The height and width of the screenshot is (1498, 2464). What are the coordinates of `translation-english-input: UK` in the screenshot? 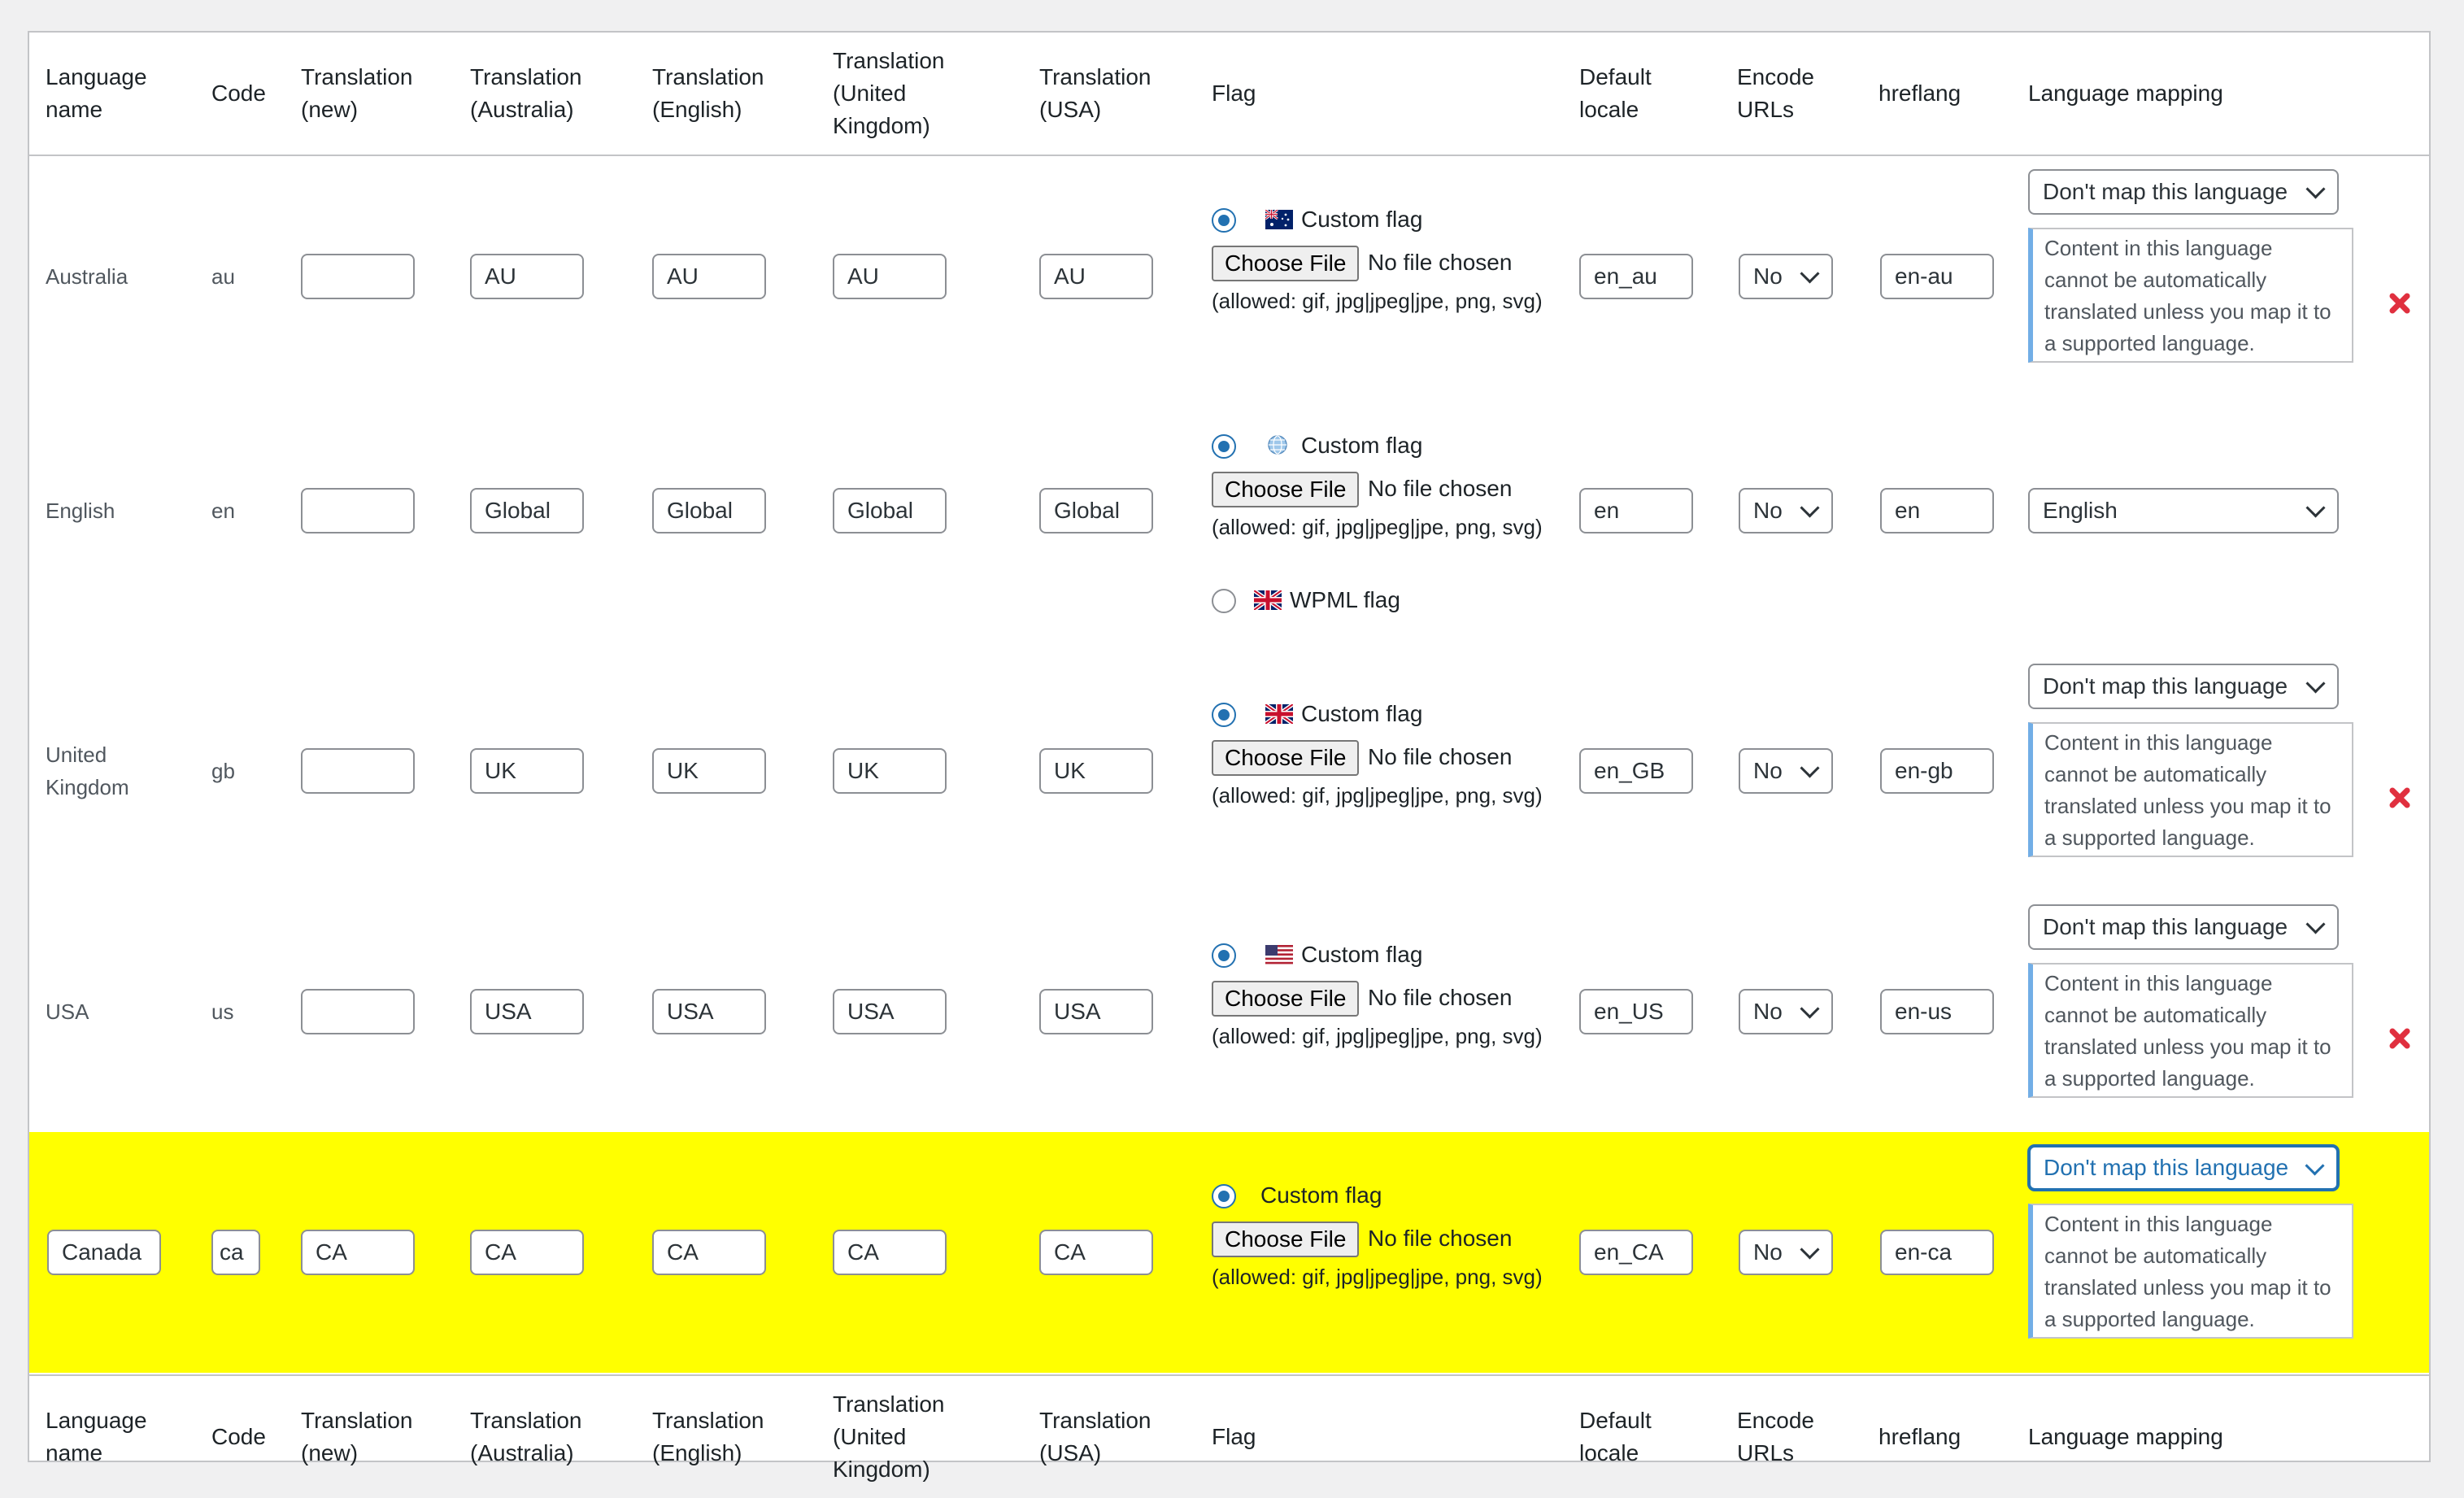 It's located at (709, 771).